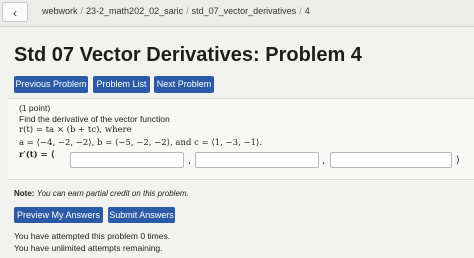 The width and height of the screenshot is (474, 258). What do you see at coordinates (88, 248) in the screenshot?
I see `attempts-remaining: You have unlimited attempts remaining.` at bounding box center [88, 248].